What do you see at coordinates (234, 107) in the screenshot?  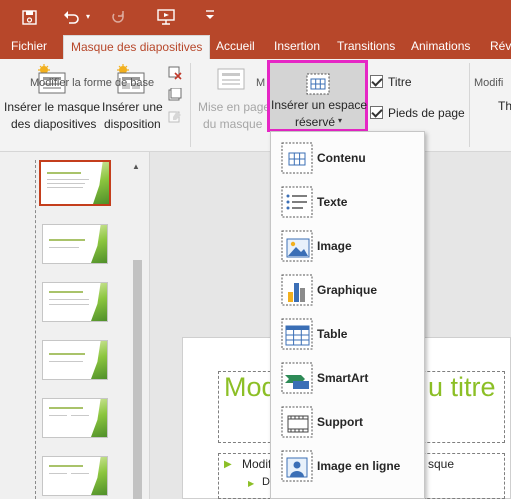 I see `master-layout-label-1: Mise en page` at bounding box center [234, 107].